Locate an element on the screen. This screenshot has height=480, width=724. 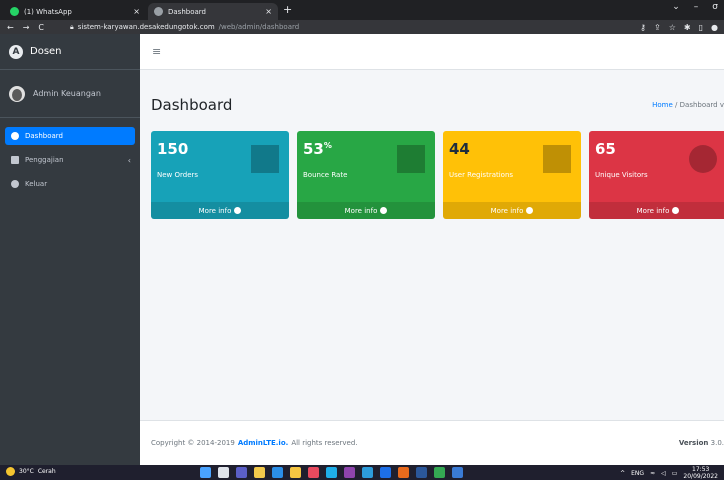
extensions-icon: ✱ is located at coordinates (687, 27).